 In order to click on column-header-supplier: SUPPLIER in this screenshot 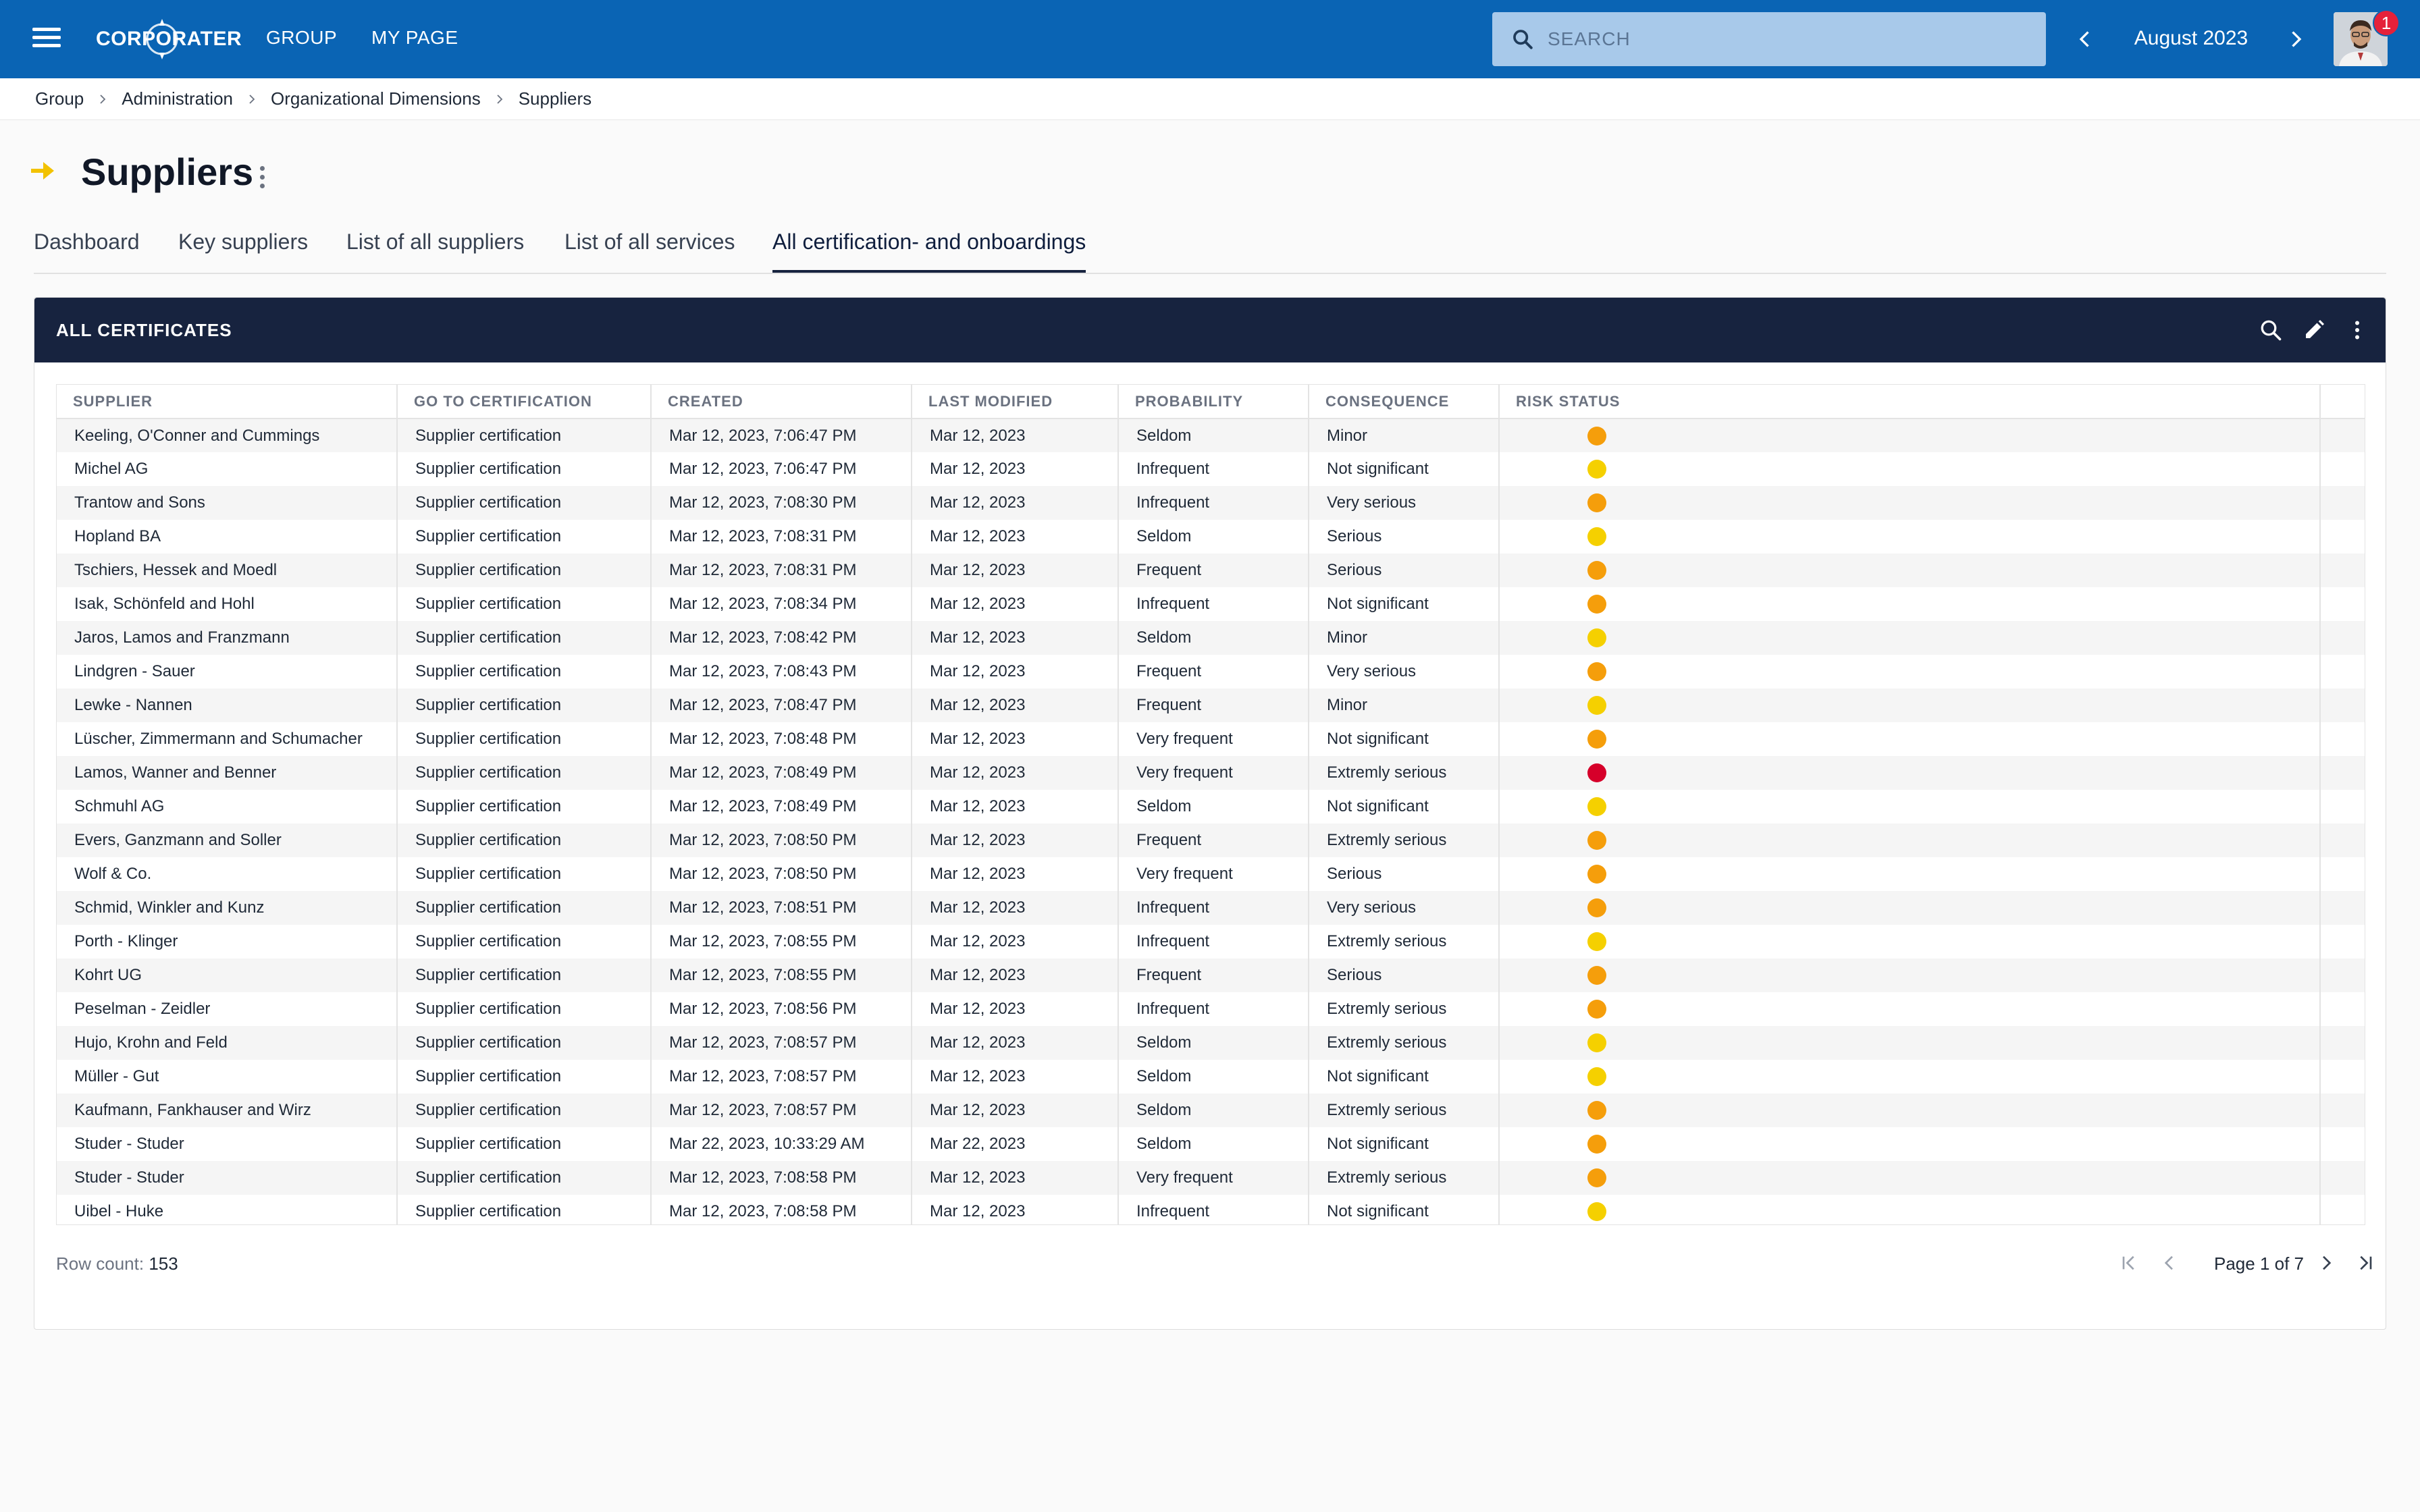, I will do `click(227, 402)`.